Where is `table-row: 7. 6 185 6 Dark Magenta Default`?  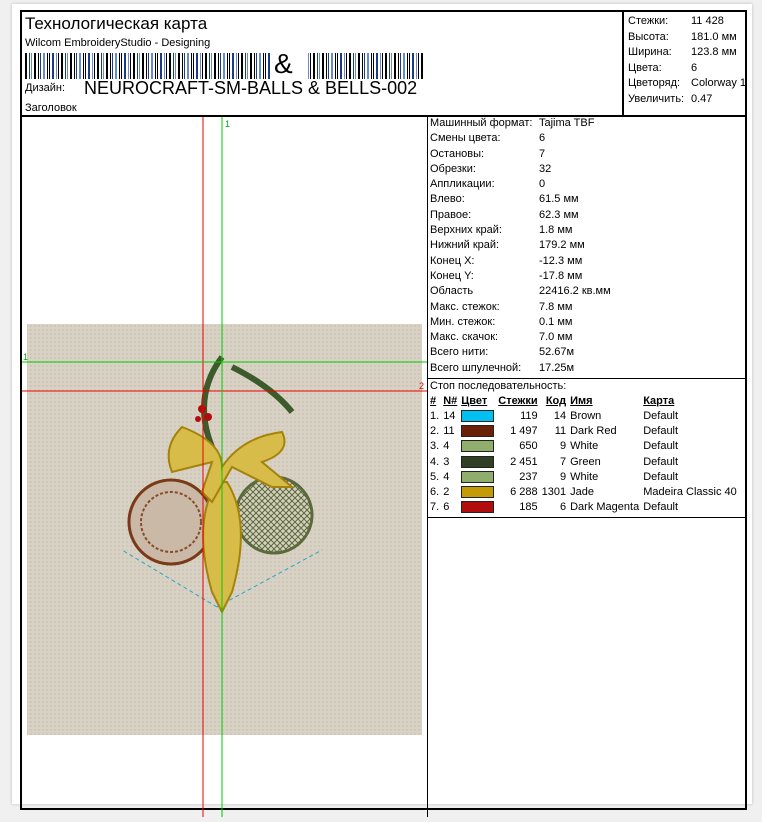 table-row: 7. 6 185 6 Dark Magenta Default is located at coordinates (583, 507).